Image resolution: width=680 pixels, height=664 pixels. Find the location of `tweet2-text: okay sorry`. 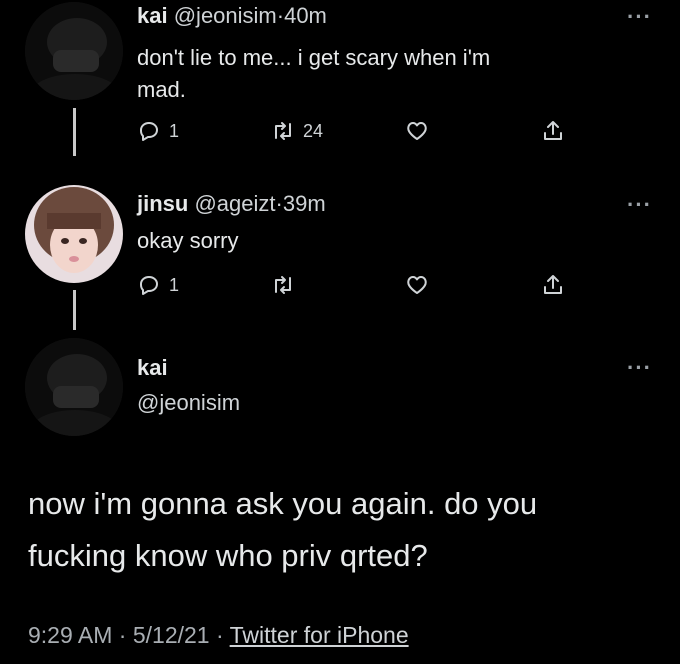

tweet2-text: okay sorry is located at coordinates (188, 240).